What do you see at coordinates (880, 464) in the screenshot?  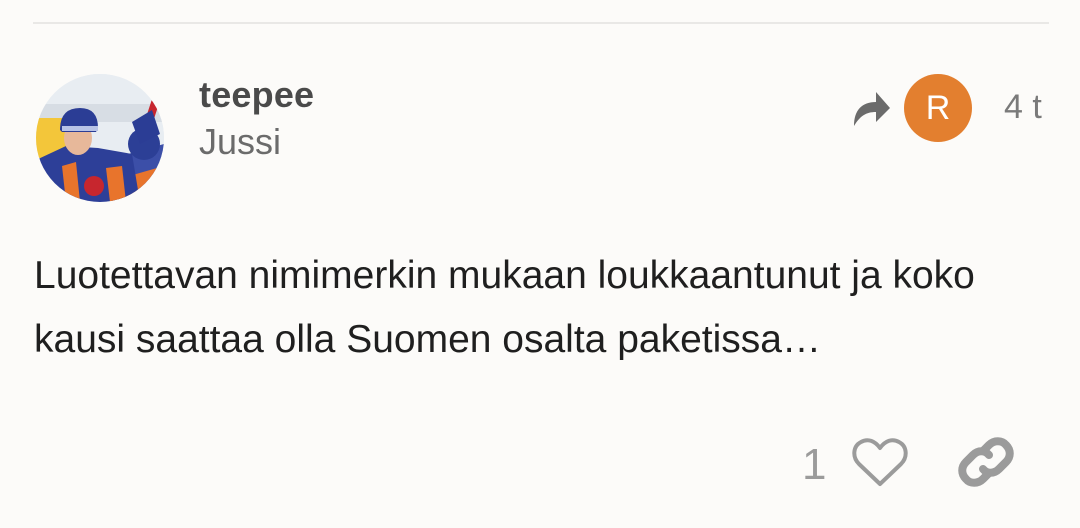 I see `heart-icon` at bounding box center [880, 464].